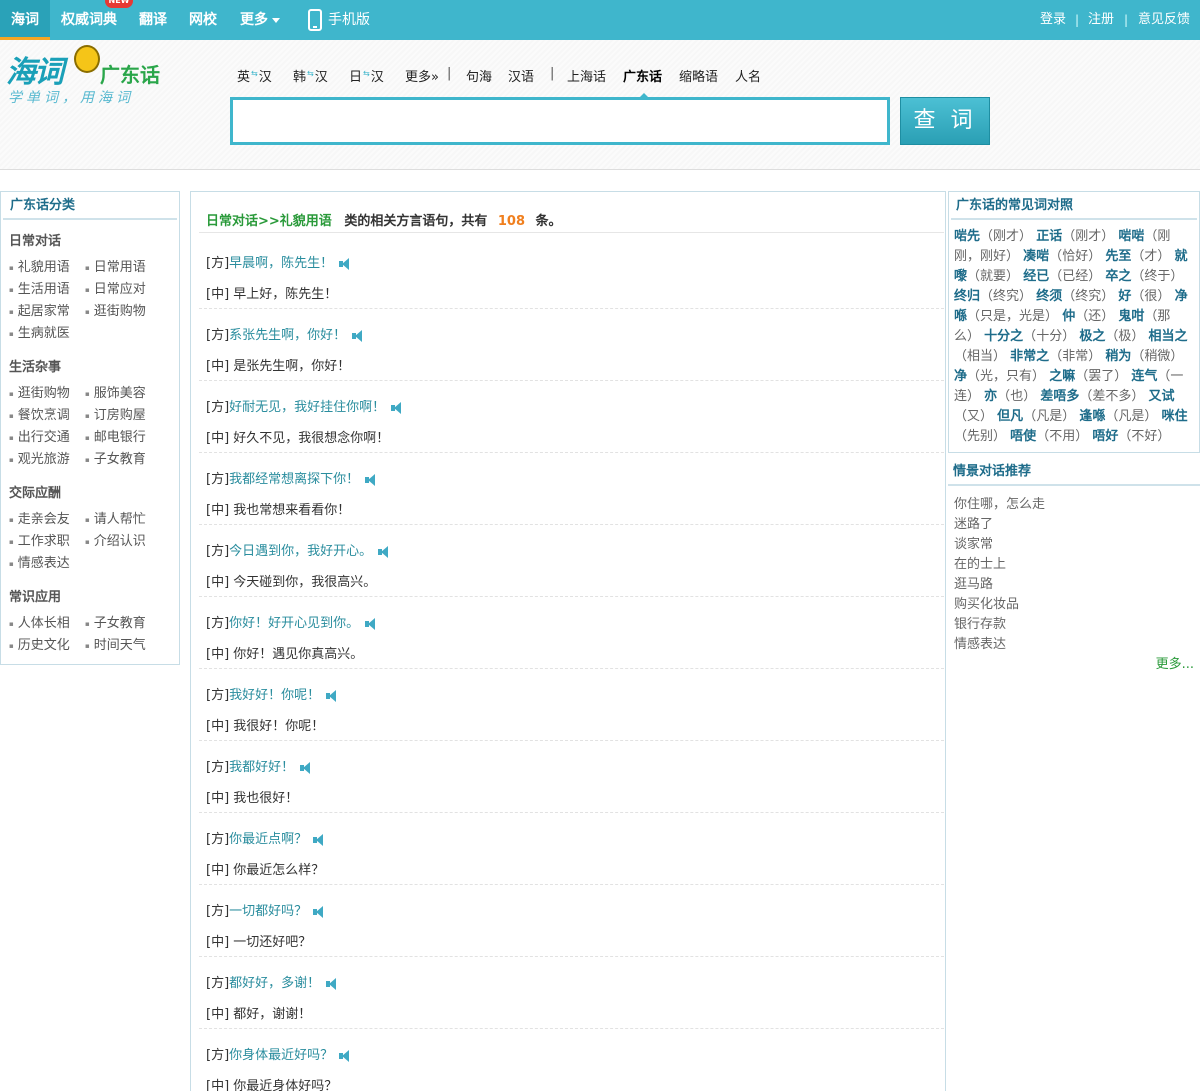  I want to click on cantonese-text: 系张先生啊，你好！, so click(287, 335).